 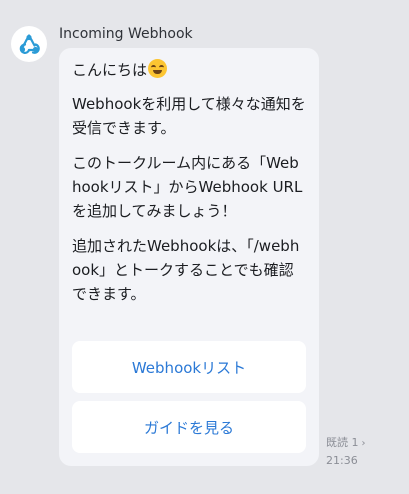 What do you see at coordinates (158, 68) in the screenshot?
I see `grinning-face-emoji` at bounding box center [158, 68].